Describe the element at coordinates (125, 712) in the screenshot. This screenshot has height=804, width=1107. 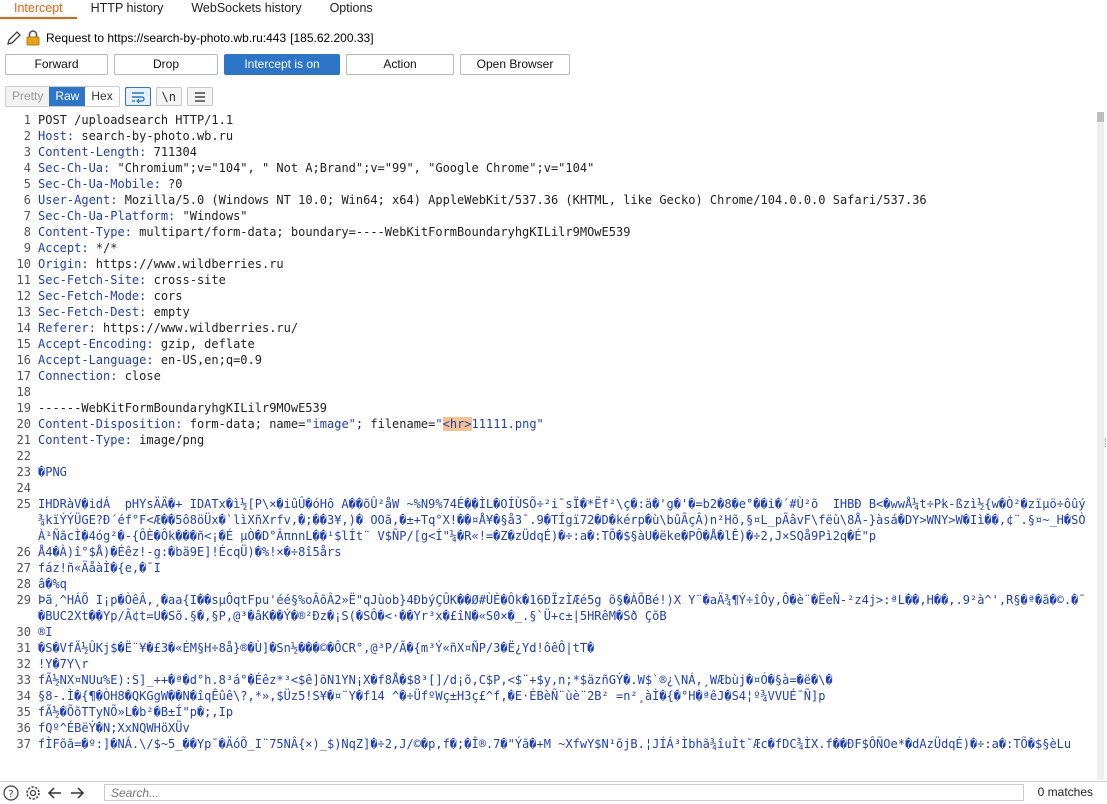
I see `code-line: 35 fÃ½�ÕõTTyNÕ»L�b²�B±Í"p�;,Ip` at that location.